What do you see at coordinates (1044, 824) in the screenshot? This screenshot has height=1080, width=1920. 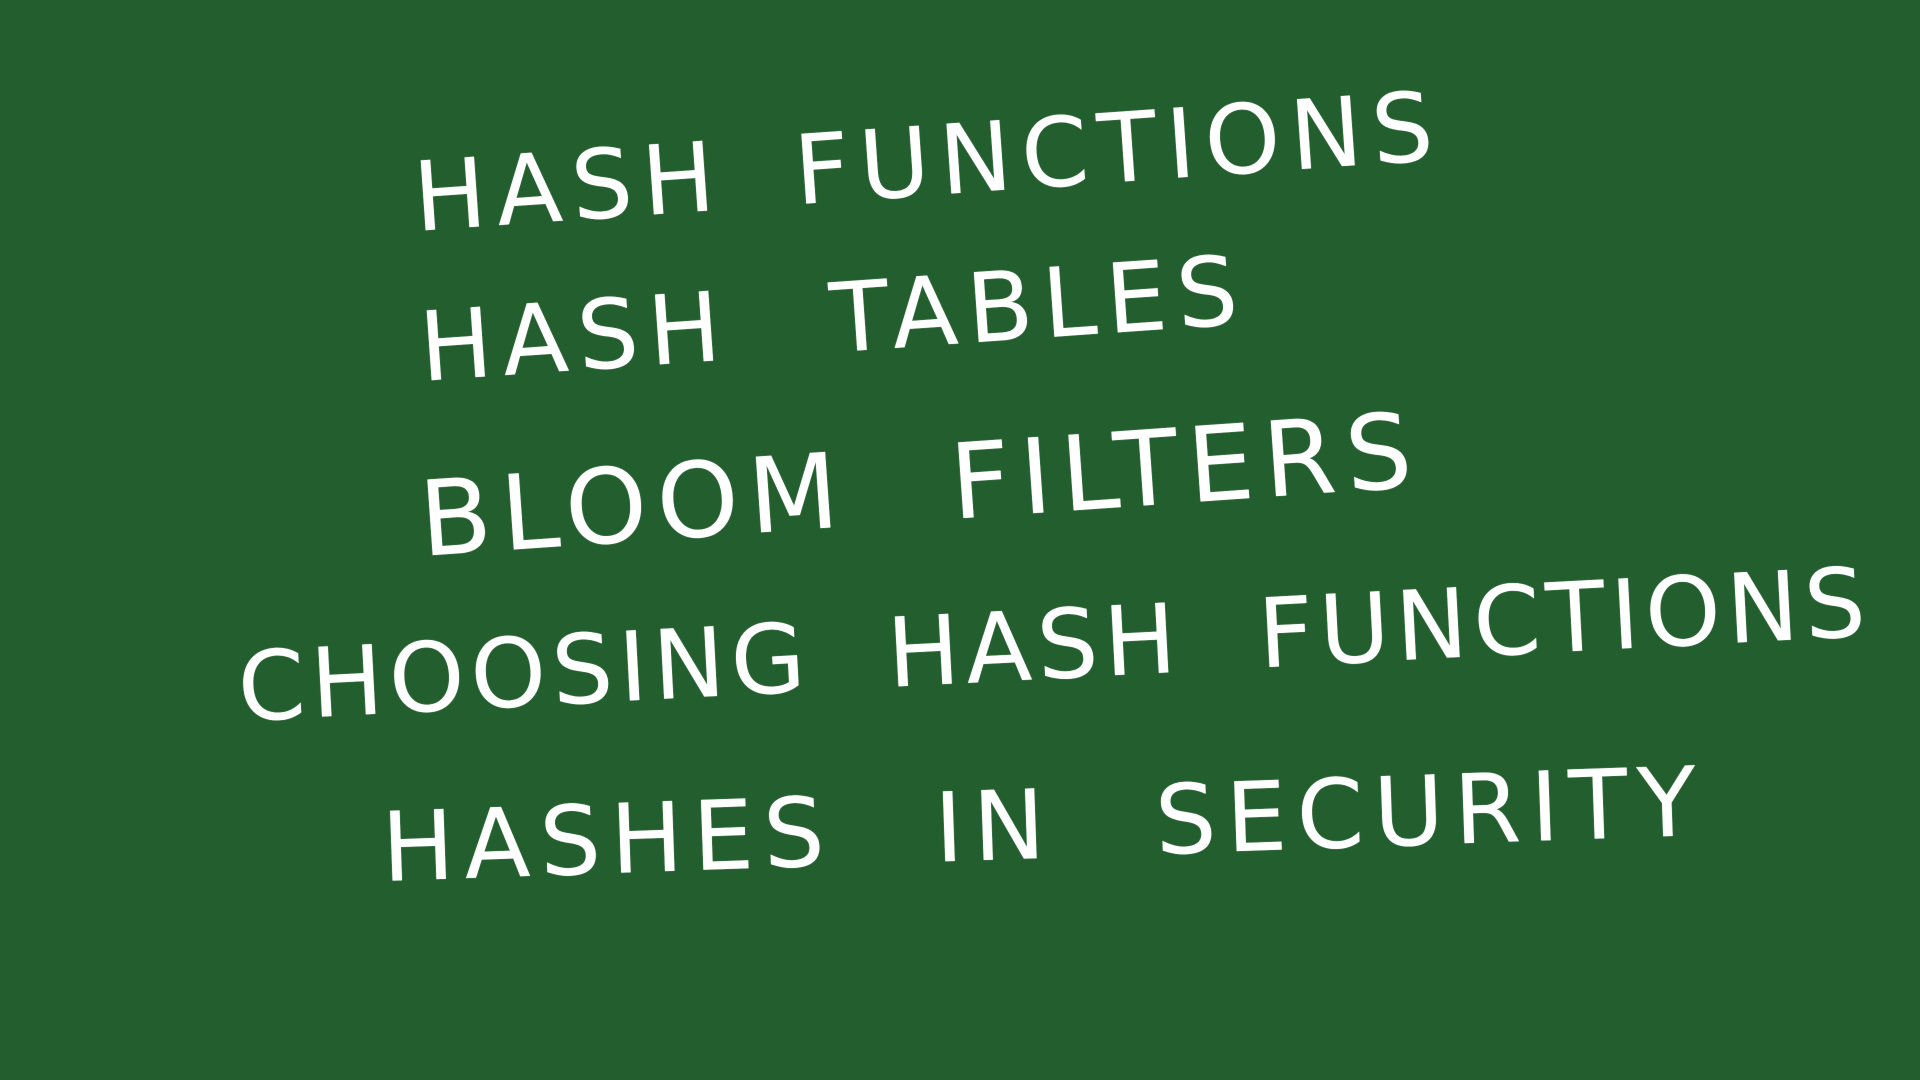 I see `topic-hashes-in-security: HASHES IN SECURITY` at bounding box center [1044, 824].